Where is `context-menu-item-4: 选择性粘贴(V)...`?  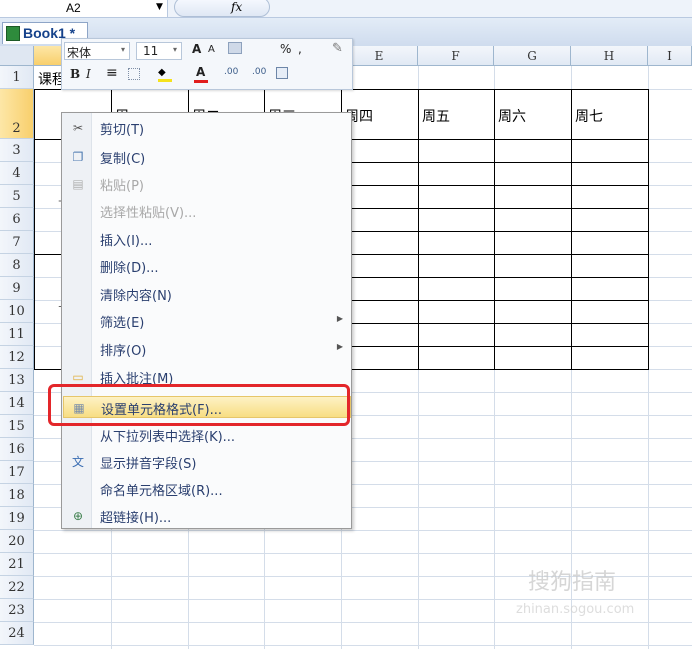
context-menu-item-4: 选择性粘贴(V)... is located at coordinates (207, 211).